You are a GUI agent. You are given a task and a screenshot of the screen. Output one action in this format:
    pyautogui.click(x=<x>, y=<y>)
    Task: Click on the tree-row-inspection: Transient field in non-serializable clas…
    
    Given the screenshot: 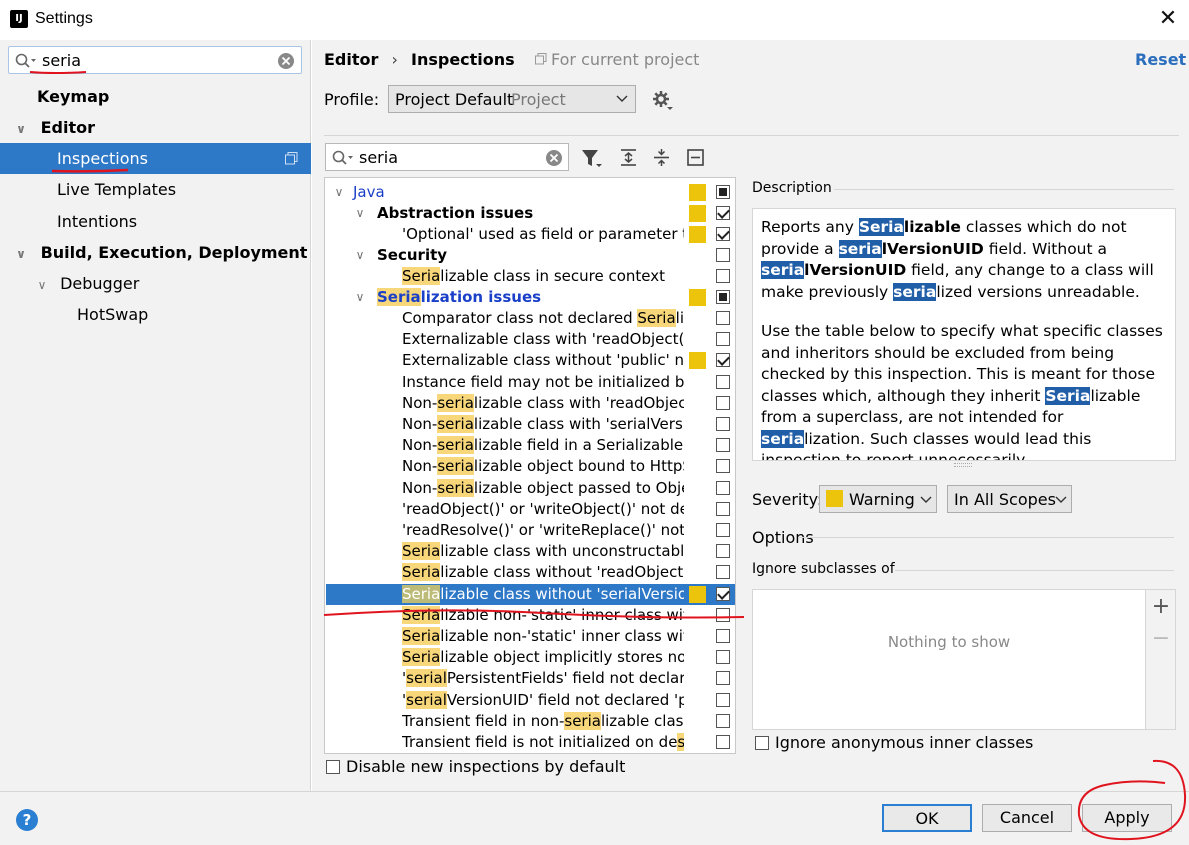 What is the action you would take?
    pyautogui.click(x=530, y=721)
    